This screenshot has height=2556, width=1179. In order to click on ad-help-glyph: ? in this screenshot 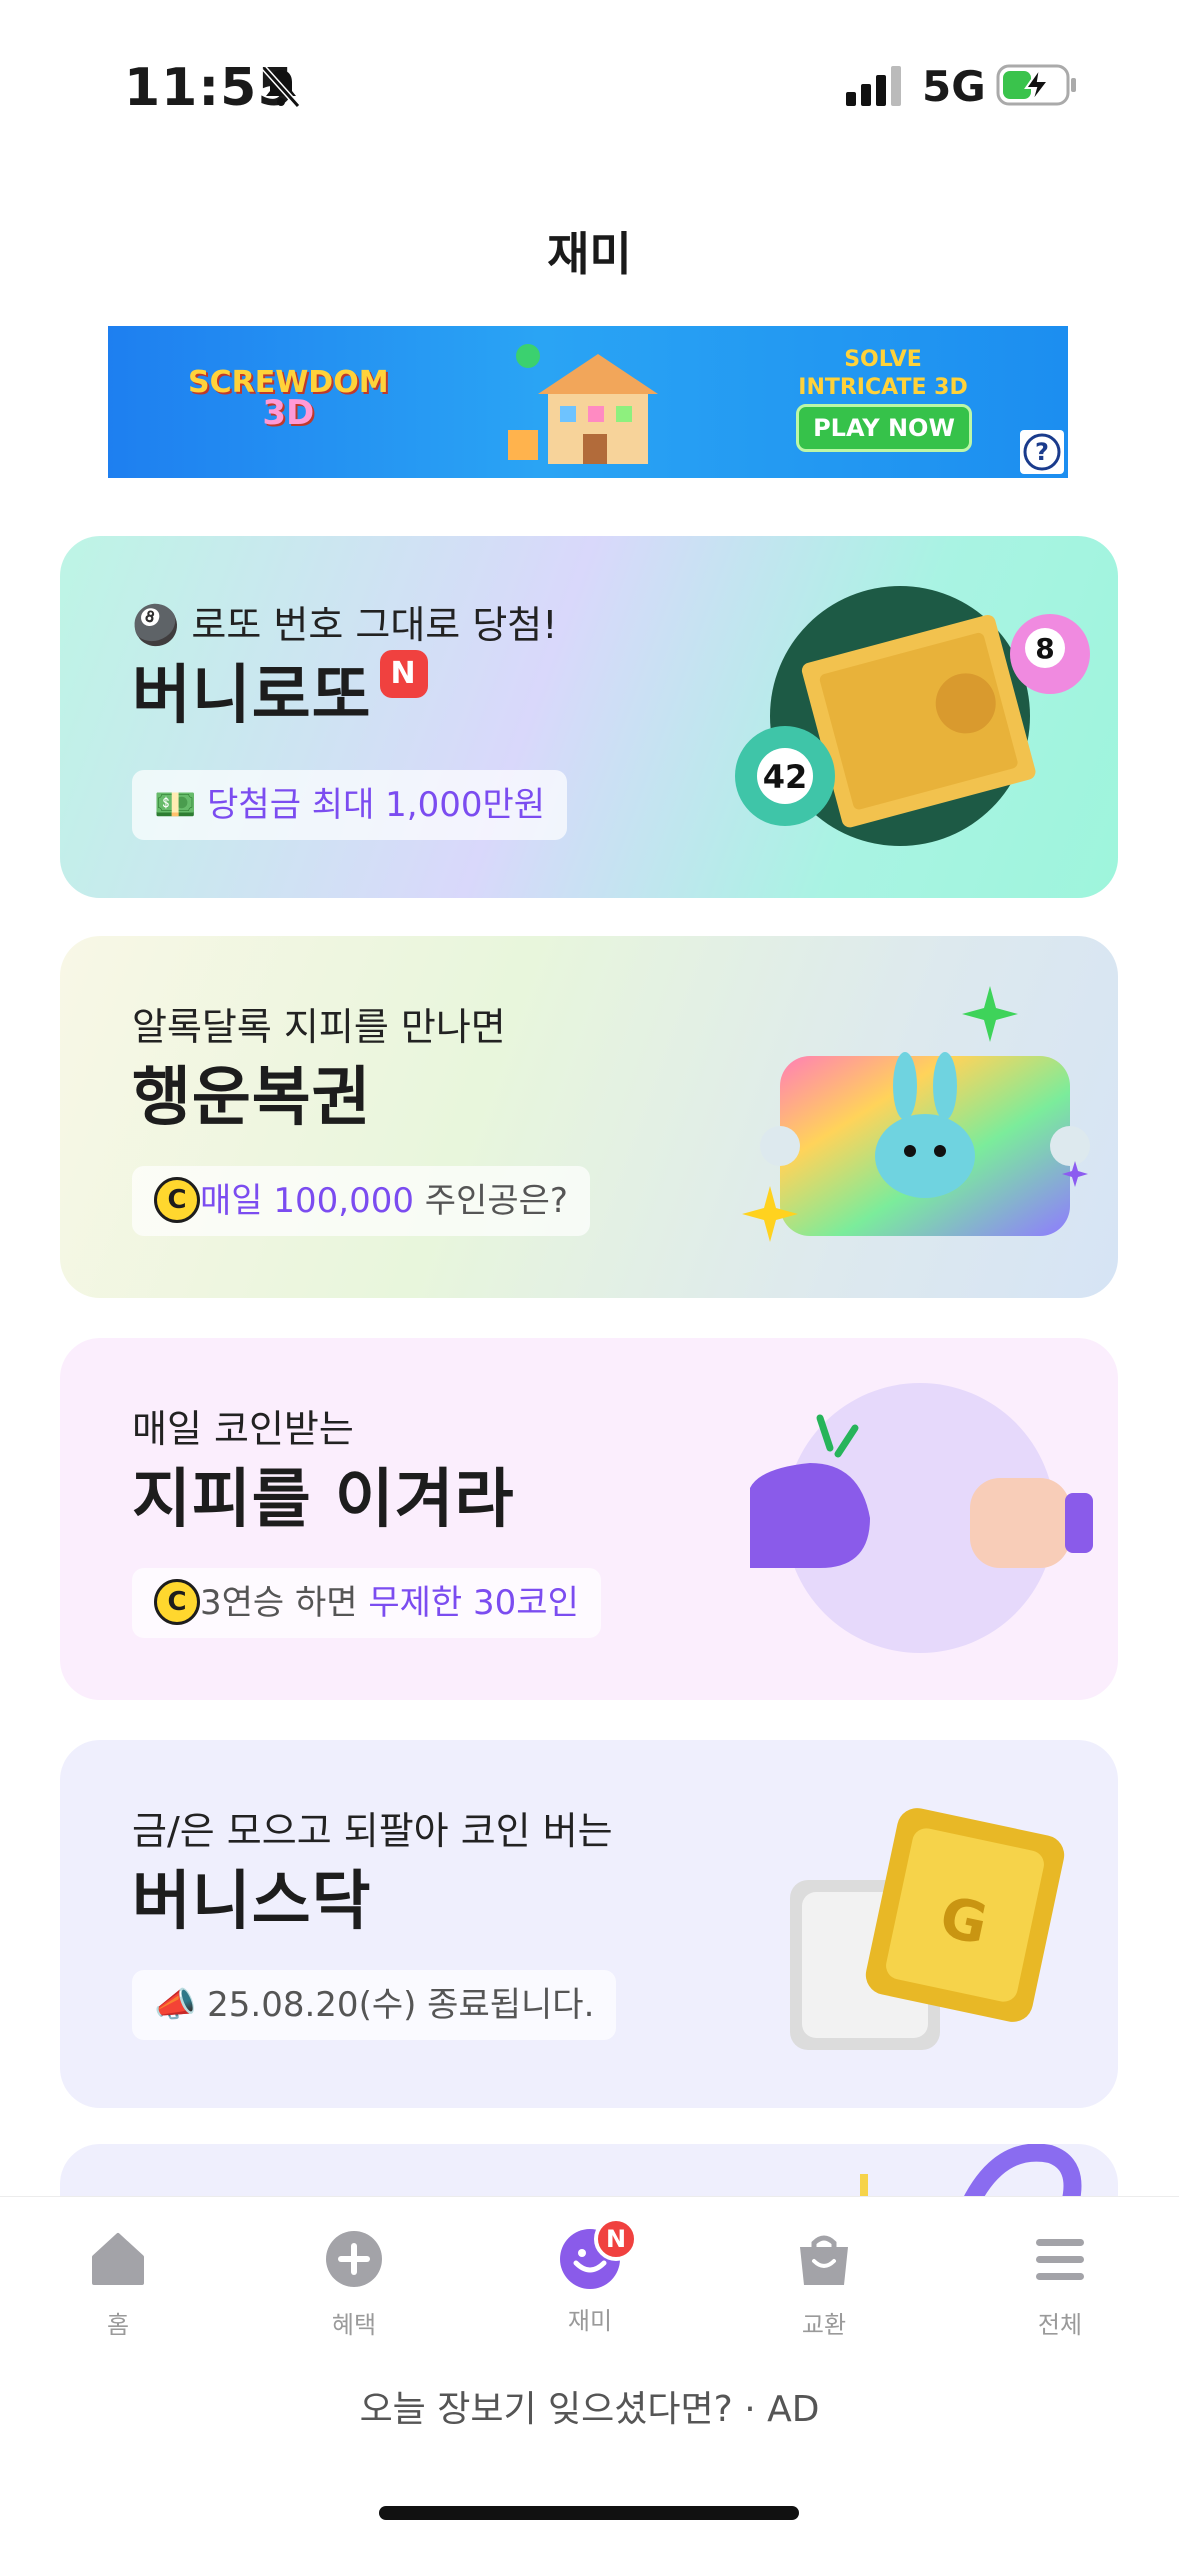, I will do `click(1042, 452)`.